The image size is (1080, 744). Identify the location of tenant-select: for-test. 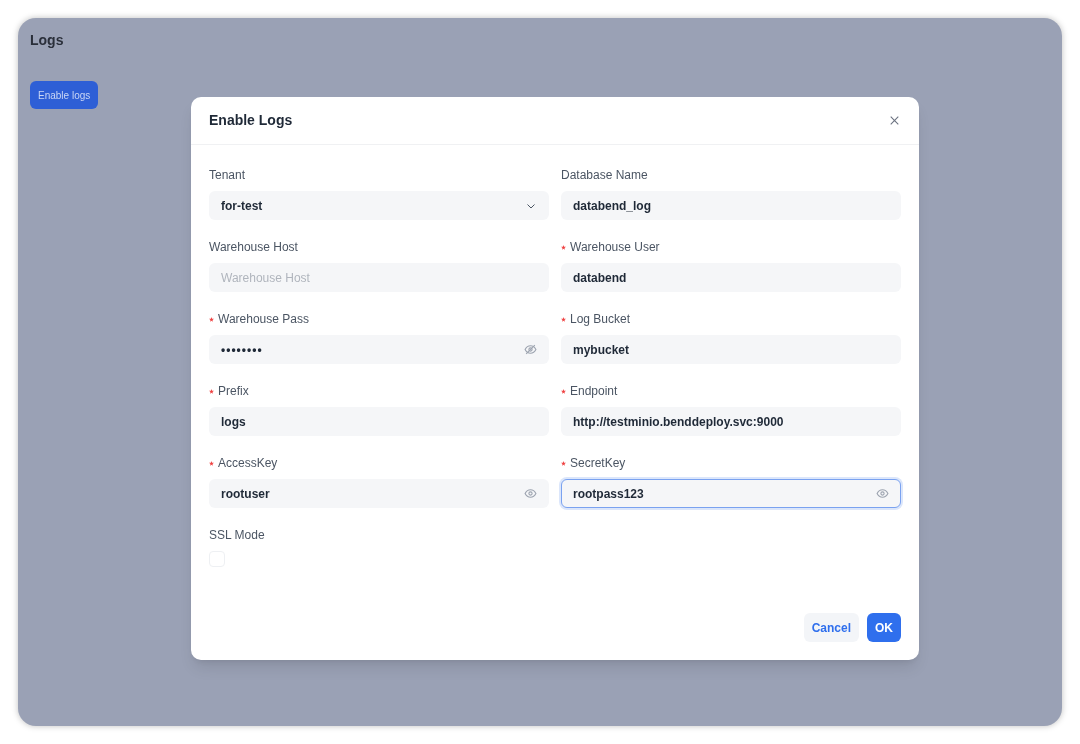
(379, 205).